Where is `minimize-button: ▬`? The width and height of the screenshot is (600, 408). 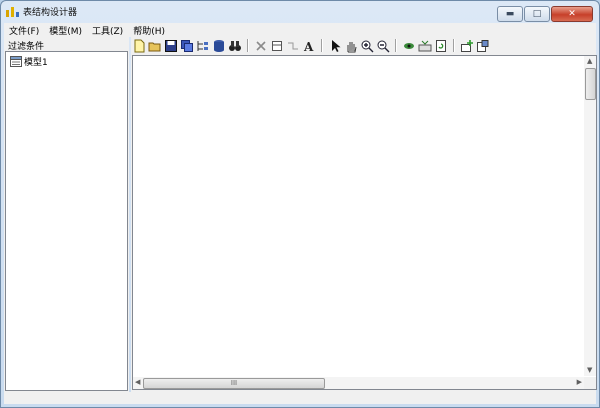
minimize-button: ▬ is located at coordinates (510, 14).